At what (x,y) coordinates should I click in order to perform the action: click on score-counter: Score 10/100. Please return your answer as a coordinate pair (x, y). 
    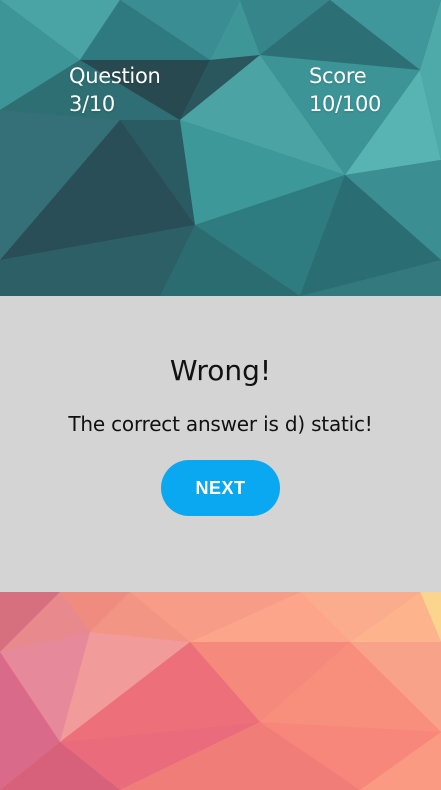
    Looking at the image, I should click on (345, 90).